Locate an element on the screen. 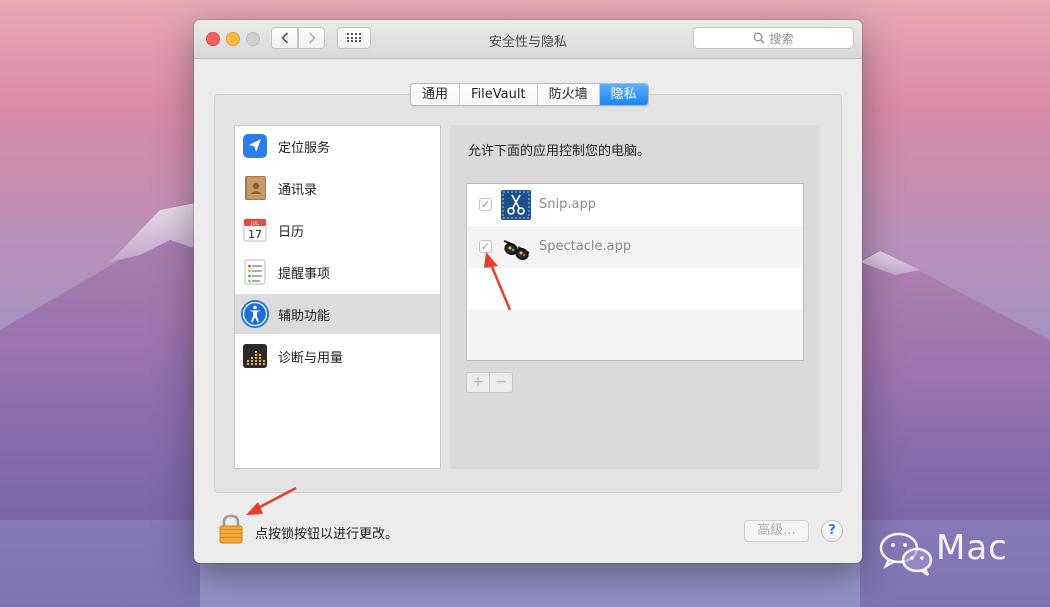 This screenshot has width=1050, height=607. search-placeholder: 搜索 is located at coordinates (781, 38).